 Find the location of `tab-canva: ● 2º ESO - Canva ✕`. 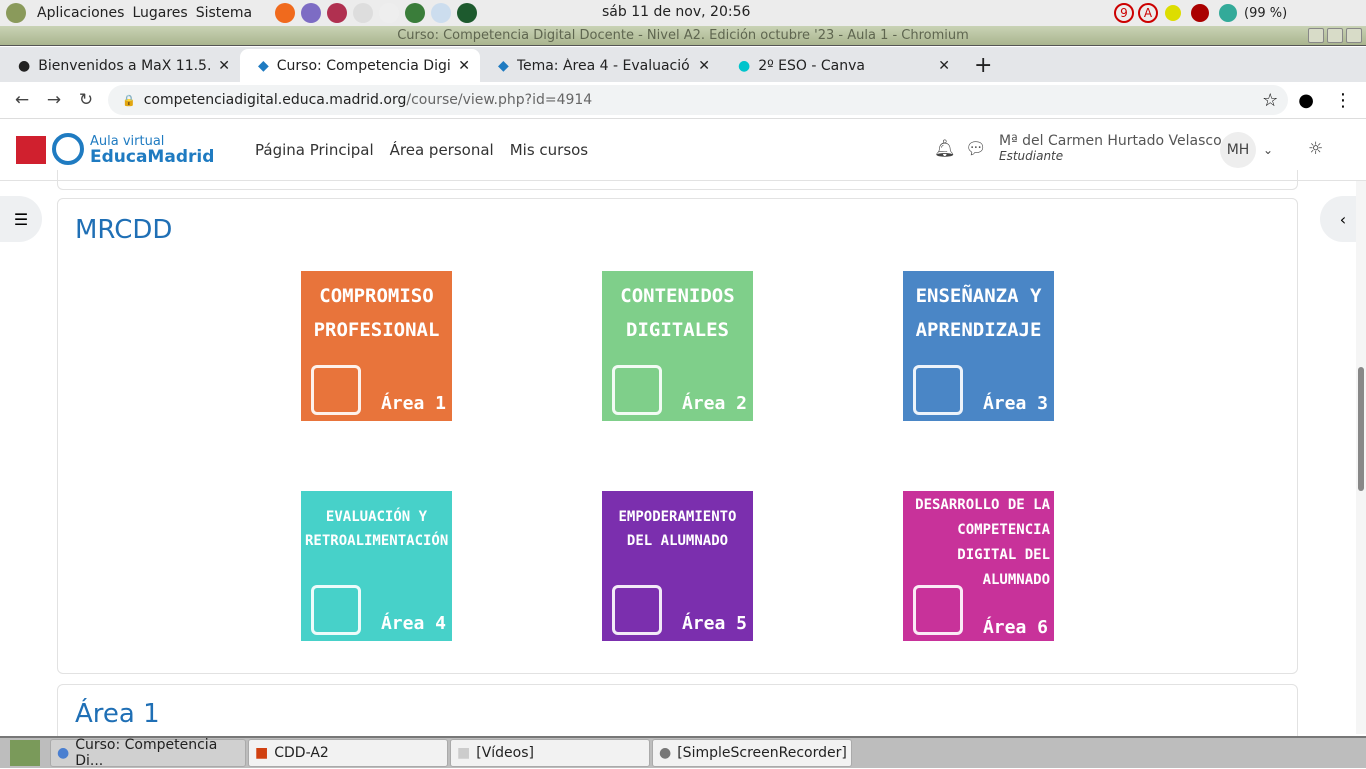

tab-canva: ● 2º ESO - Canva ✕ is located at coordinates (840, 65).